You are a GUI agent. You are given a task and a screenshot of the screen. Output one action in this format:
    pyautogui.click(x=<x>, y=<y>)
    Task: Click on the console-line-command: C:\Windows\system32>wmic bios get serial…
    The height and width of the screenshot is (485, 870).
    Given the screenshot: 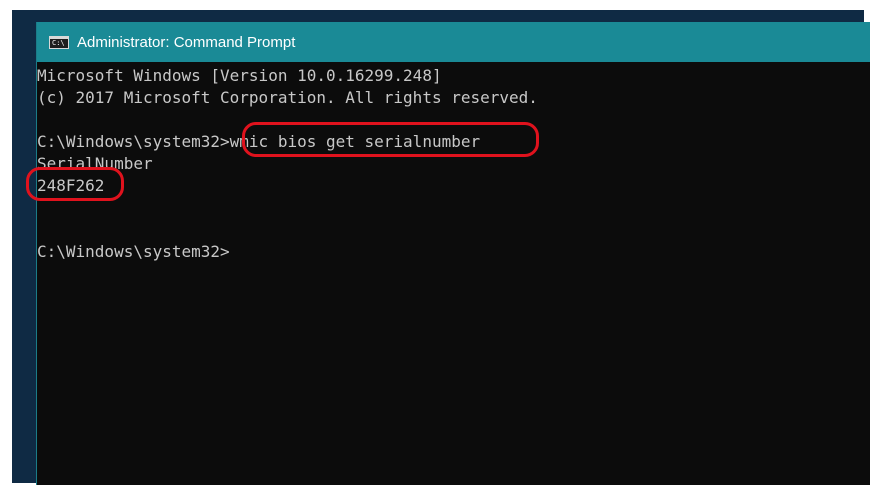 What is the action you would take?
    pyautogui.click(x=453, y=142)
    